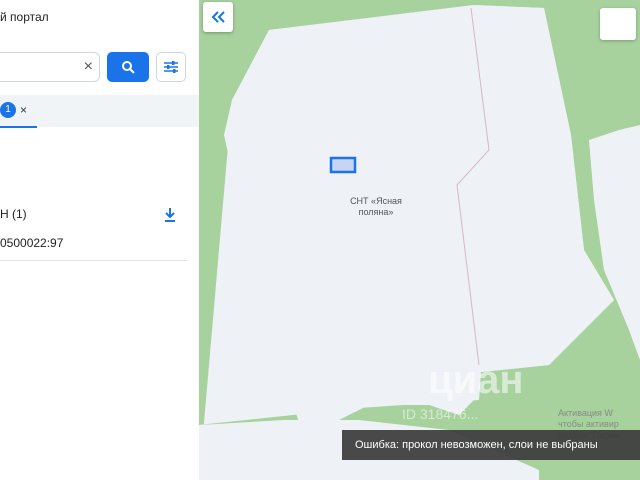 The width and height of the screenshot is (640, 480). What do you see at coordinates (13, 214) in the screenshot?
I see `group-label: Н (1)` at bounding box center [13, 214].